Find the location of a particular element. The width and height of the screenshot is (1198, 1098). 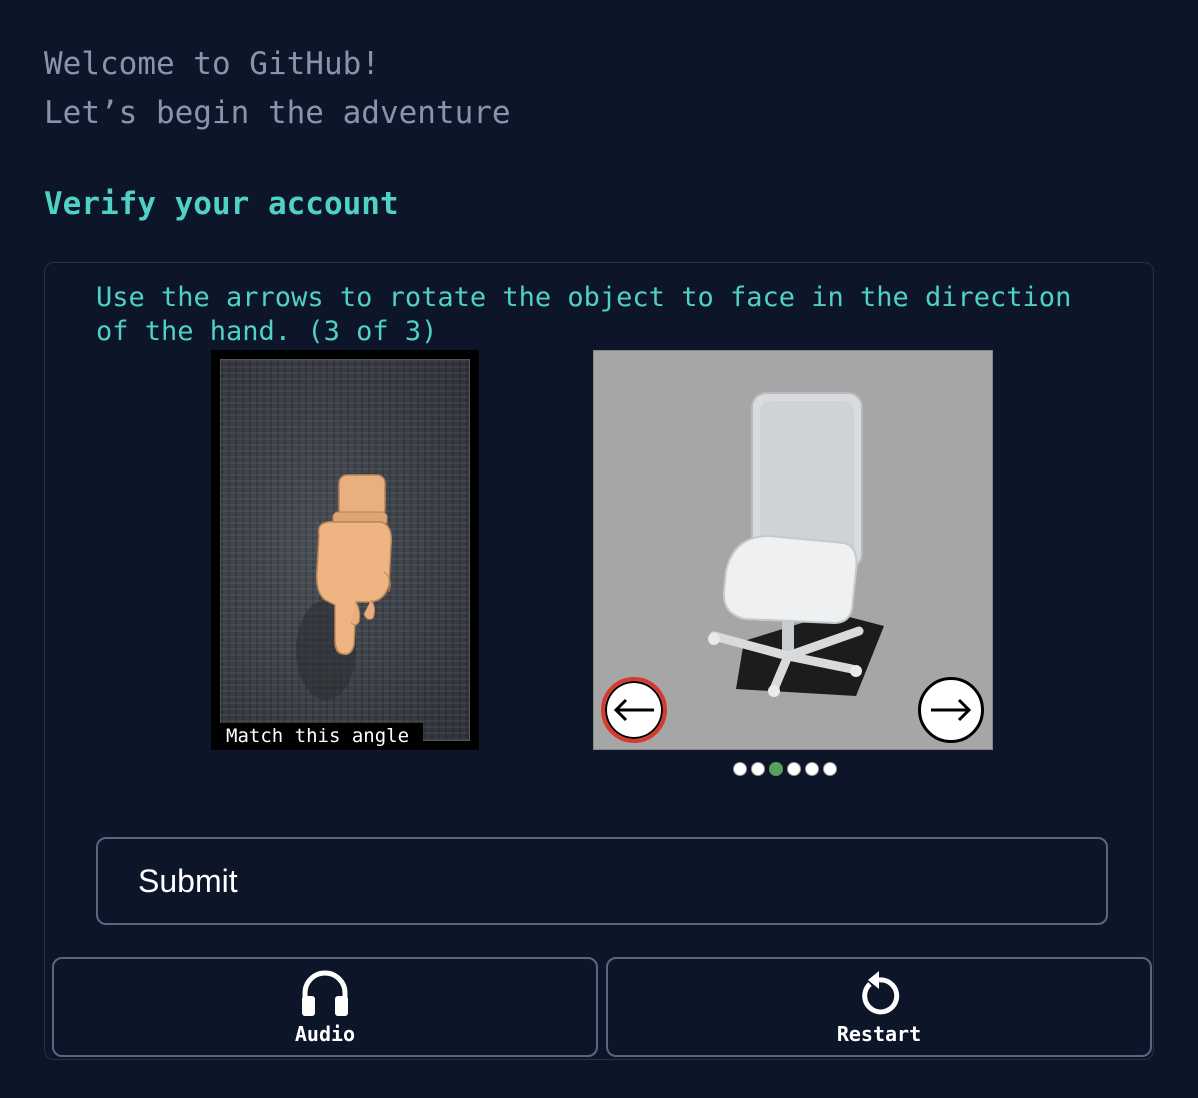

restart-button: Restart is located at coordinates (879, 1007).